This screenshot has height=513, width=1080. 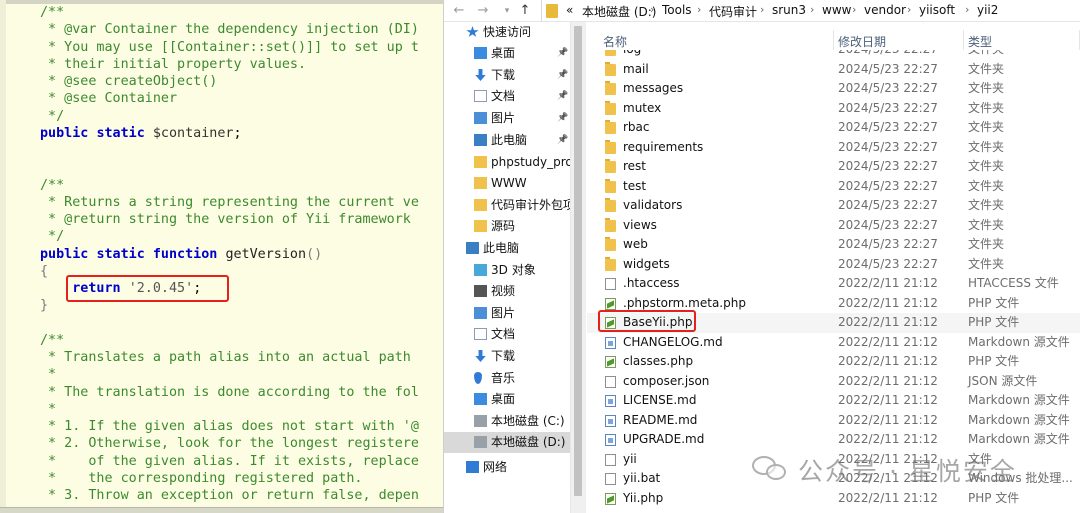 What do you see at coordinates (459, 11) in the screenshot?
I see `back-arrow-icon: ←` at bounding box center [459, 11].